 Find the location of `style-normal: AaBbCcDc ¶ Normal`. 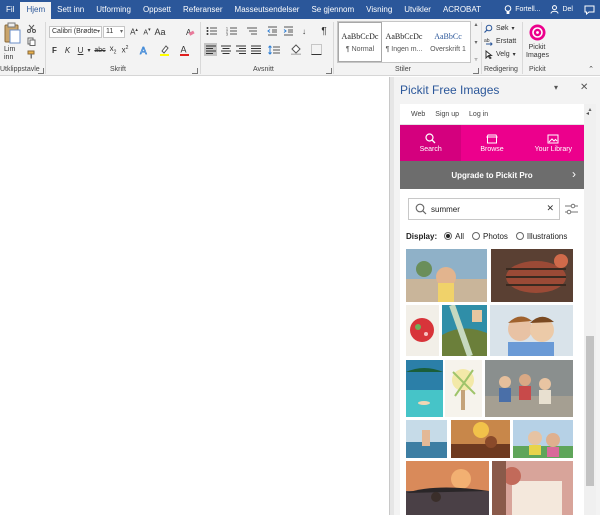

style-normal: AaBbCcDc ¶ Normal is located at coordinates (360, 42).